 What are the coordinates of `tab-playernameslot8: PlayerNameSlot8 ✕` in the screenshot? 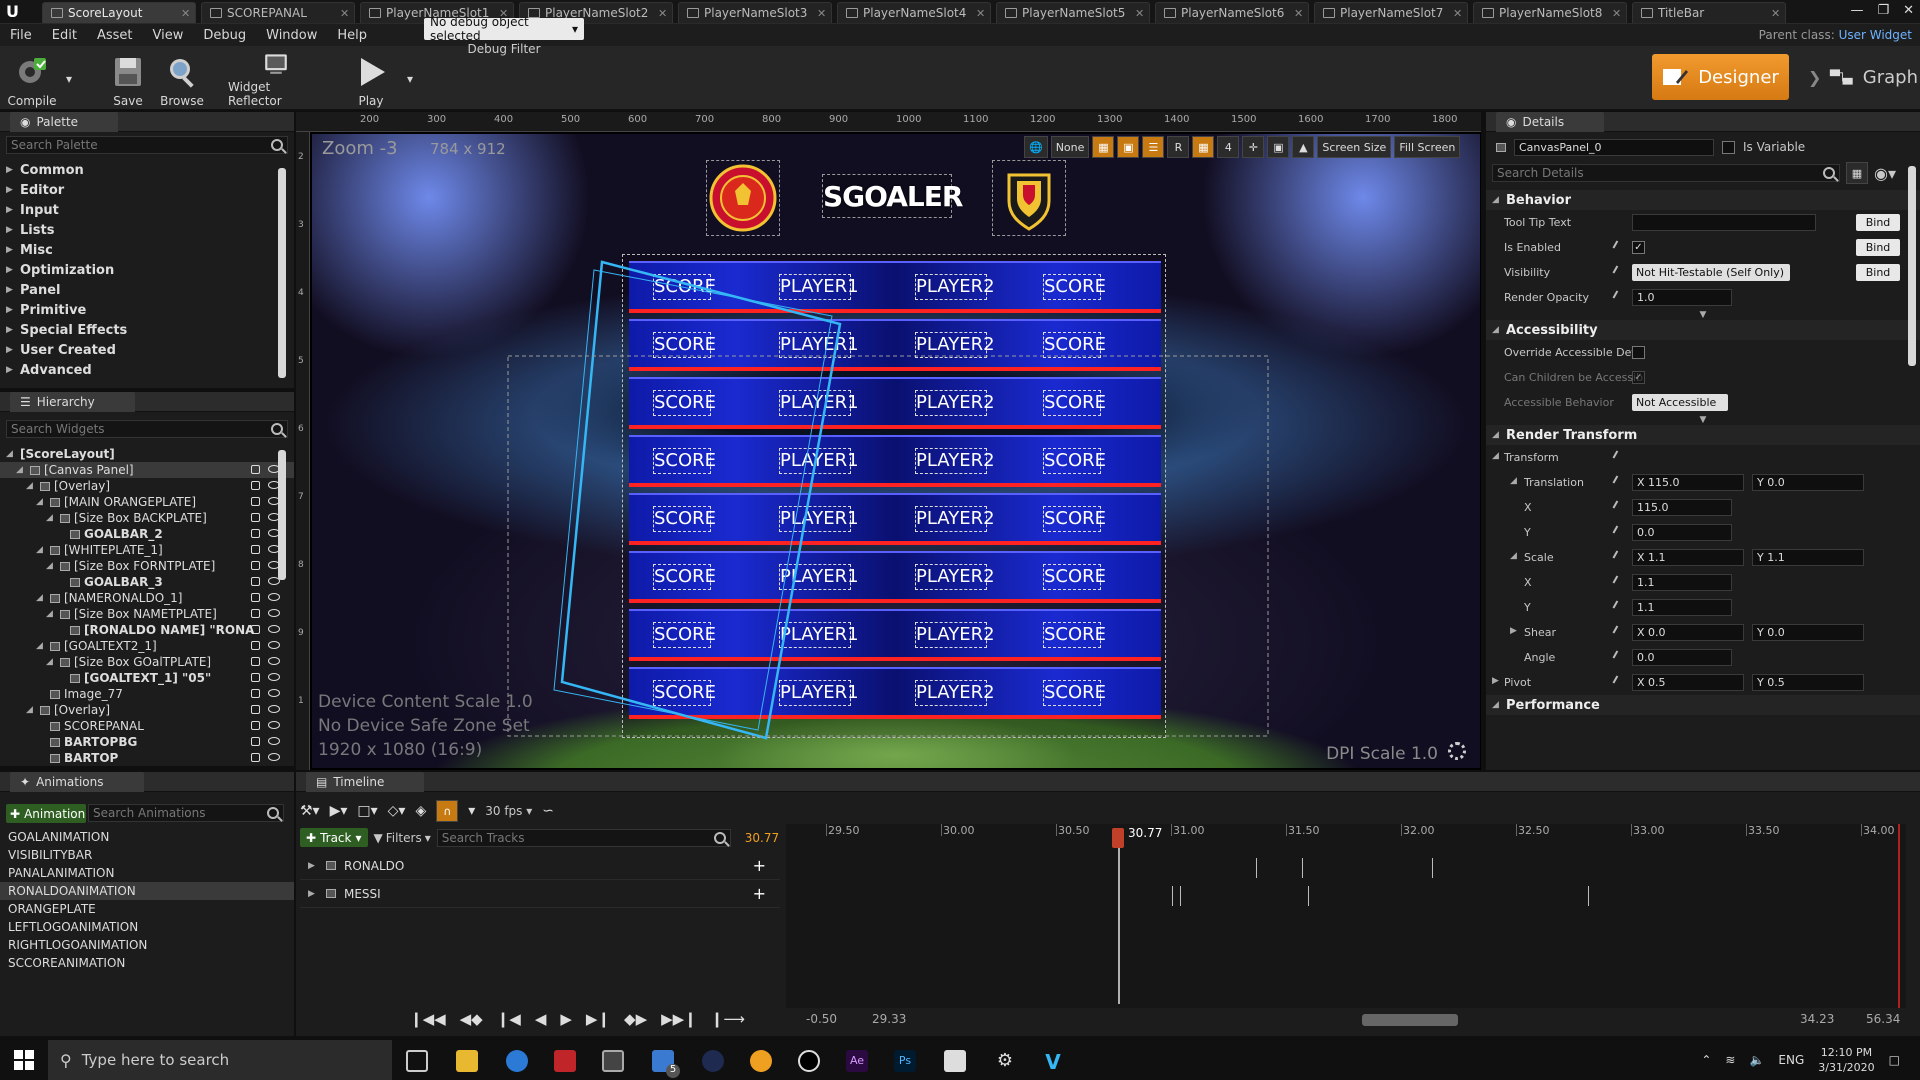 It's located at (1550, 12).